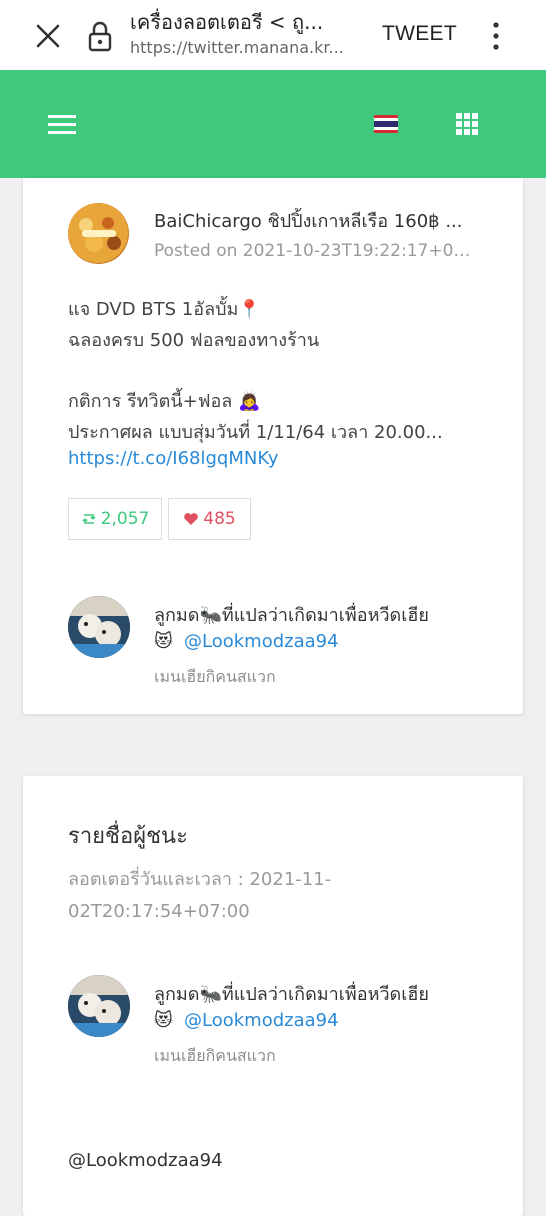  What do you see at coordinates (145, 1160) in the screenshot?
I see `winner-handle-text: @Lookmodzaa94` at bounding box center [145, 1160].